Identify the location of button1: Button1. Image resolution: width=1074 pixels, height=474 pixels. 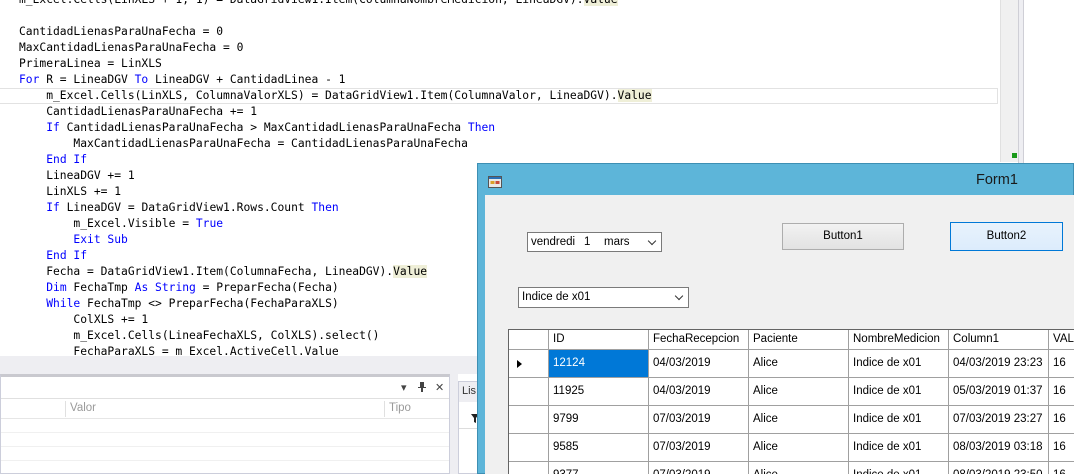
(843, 236).